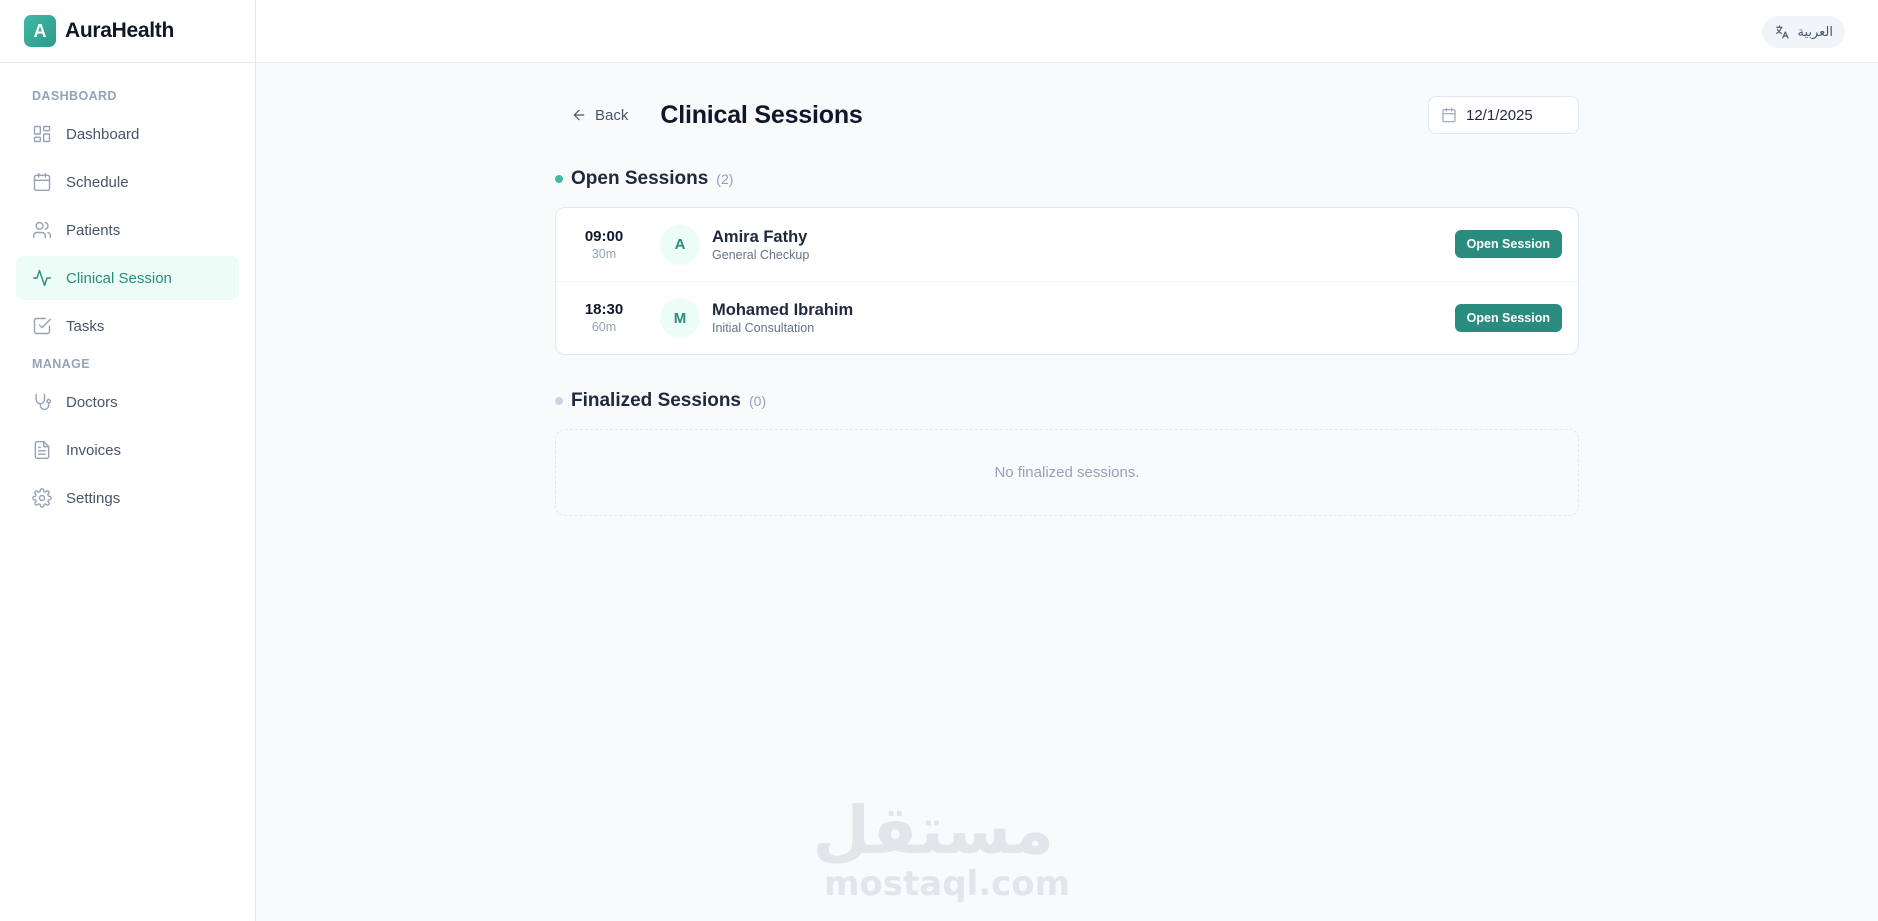 This screenshot has width=1878, height=921. I want to click on brand-name: AuraHealth, so click(120, 30).